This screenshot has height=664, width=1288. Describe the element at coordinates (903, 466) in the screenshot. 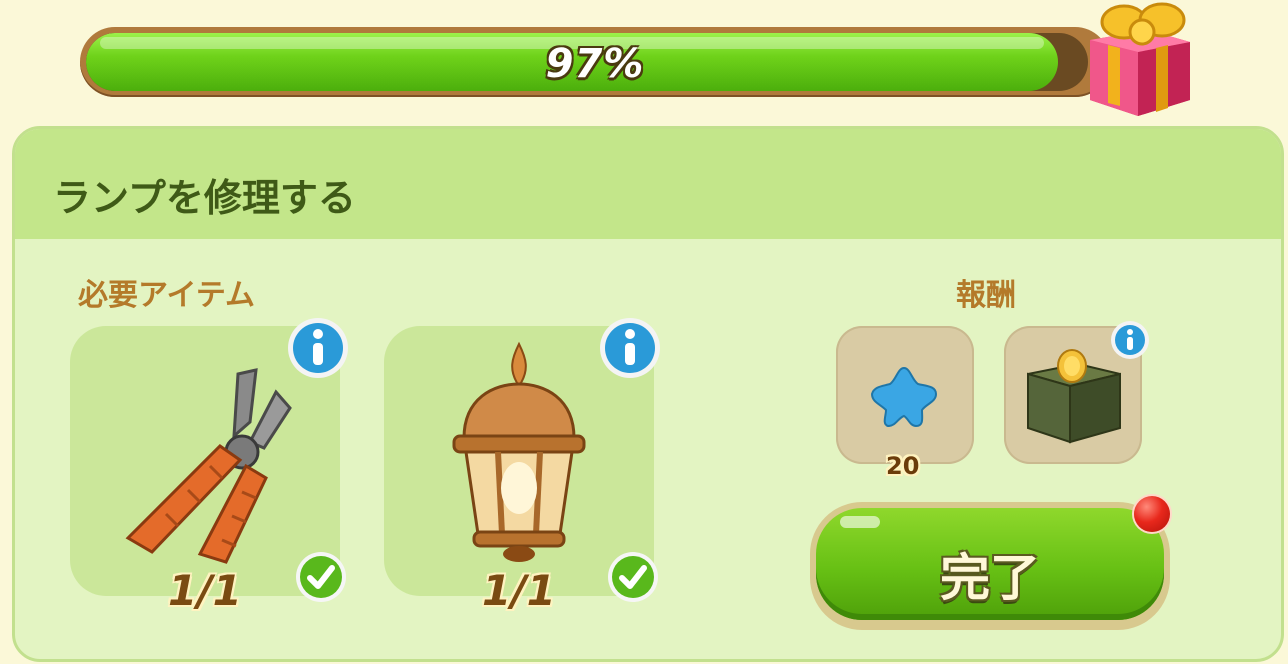

I see `reward-count: 20` at that location.